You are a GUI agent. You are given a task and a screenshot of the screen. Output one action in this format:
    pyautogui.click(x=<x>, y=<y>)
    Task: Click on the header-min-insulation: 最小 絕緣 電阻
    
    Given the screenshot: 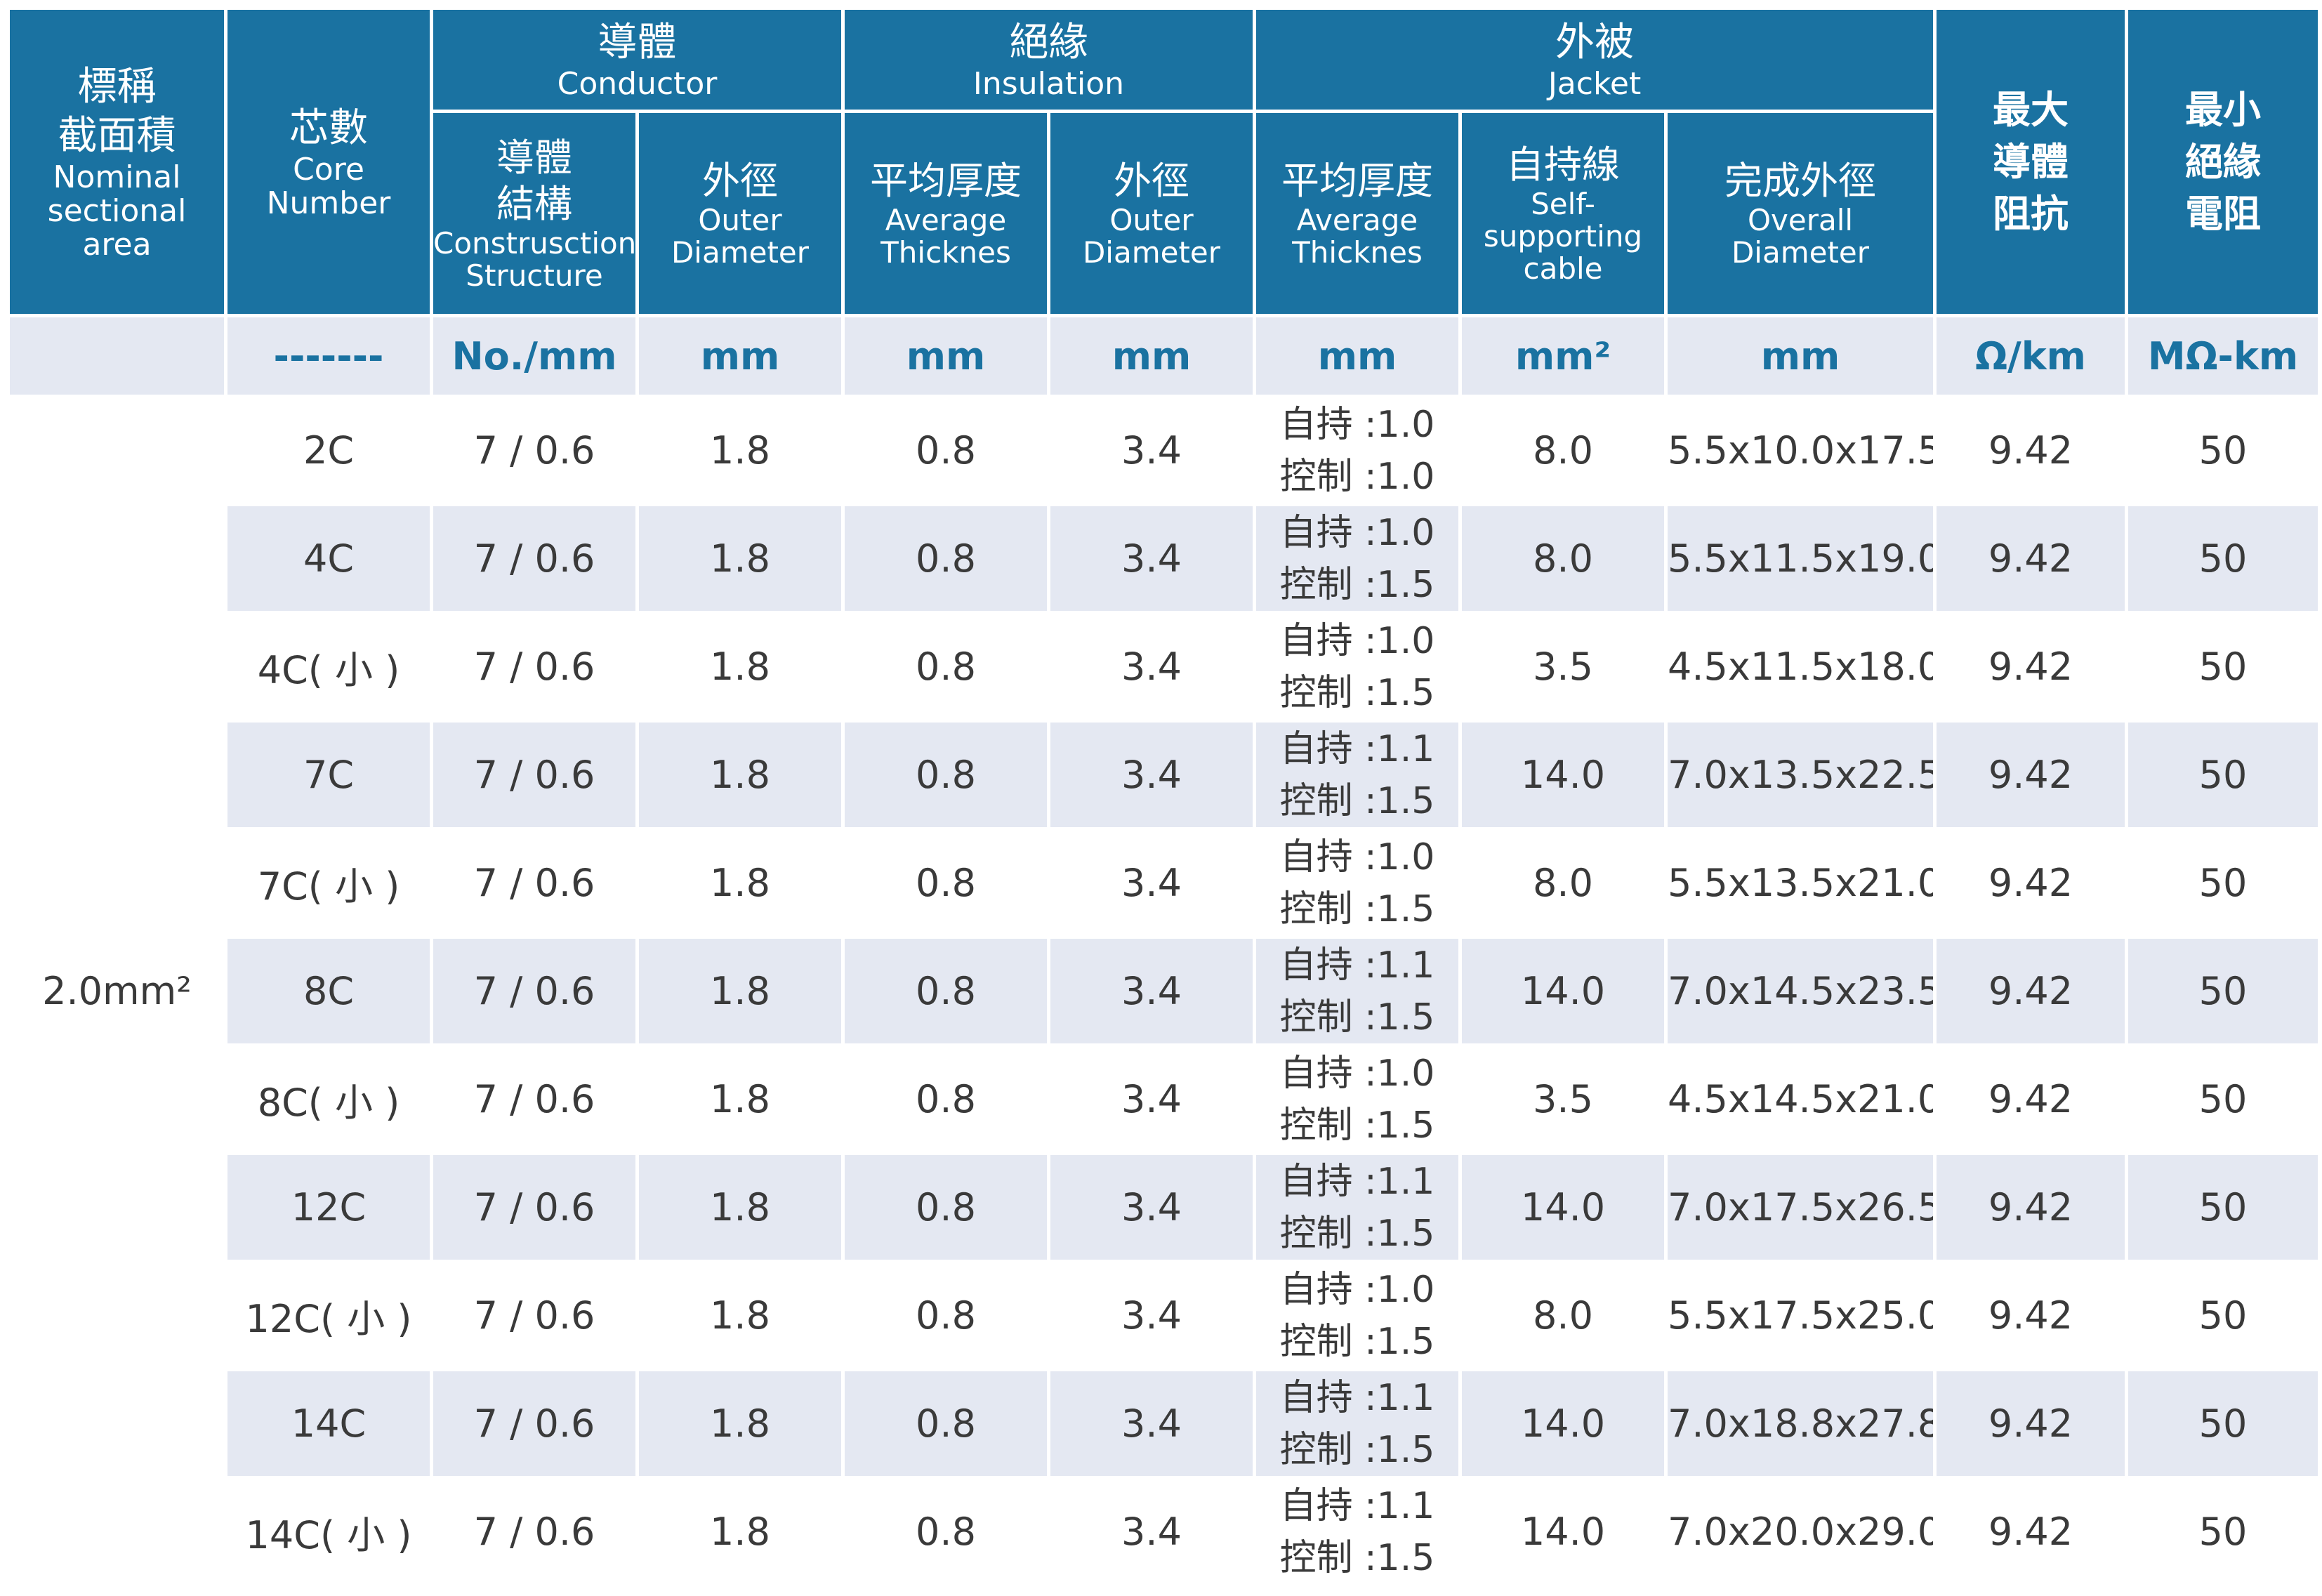 What is the action you would take?
    pyautogui.click(x=2223, y=162)
    